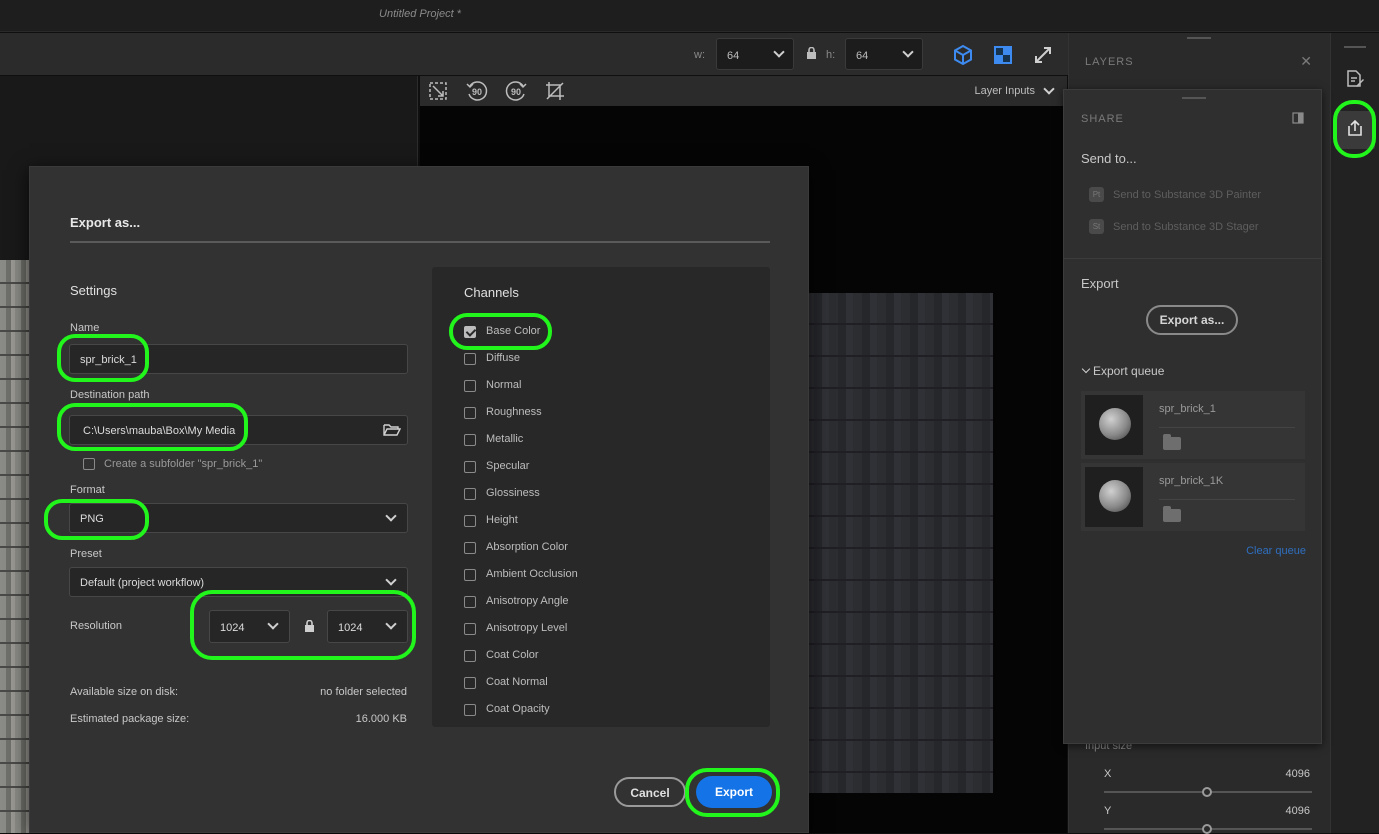 This screenshot has width=1379, height=834. Describe the element at coordinates (108, 360) in the screenshot. I see `name-value: spr_brick_1` at that location.